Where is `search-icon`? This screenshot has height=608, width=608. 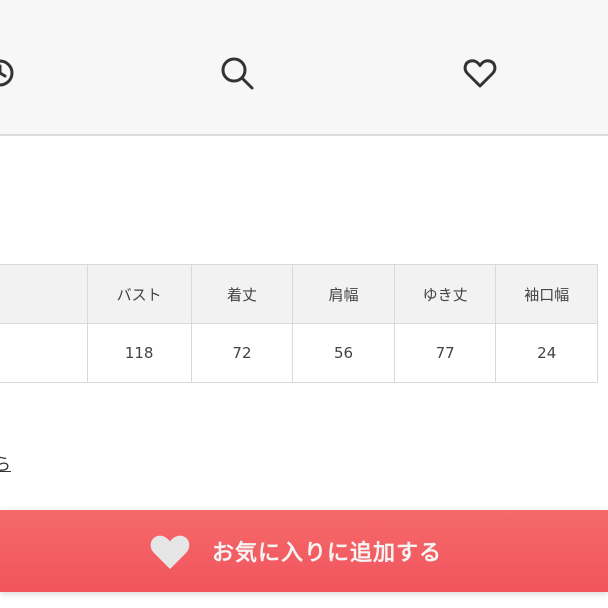
search-icon is located at coordinates (237, 73).